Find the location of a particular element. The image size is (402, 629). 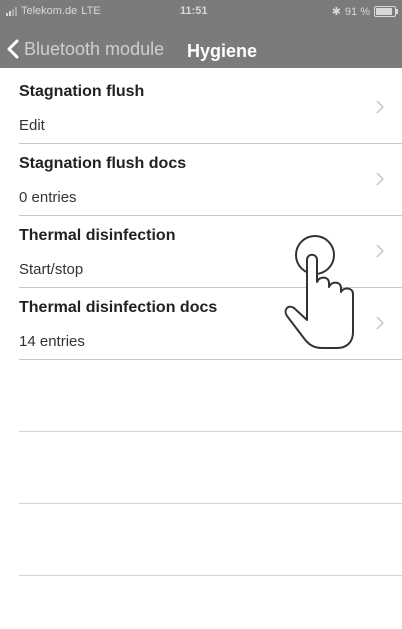

page-title: Hygiene is located at coordinates (222, 51).